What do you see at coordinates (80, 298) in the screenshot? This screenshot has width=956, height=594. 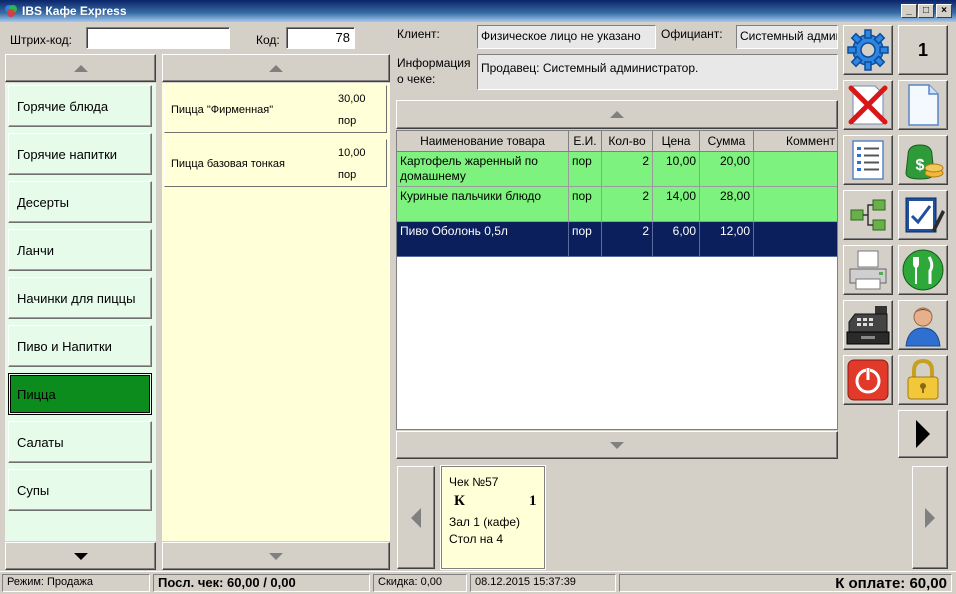 I see `category-item: Начинки для пиццы` at bounding box center [80, 298].